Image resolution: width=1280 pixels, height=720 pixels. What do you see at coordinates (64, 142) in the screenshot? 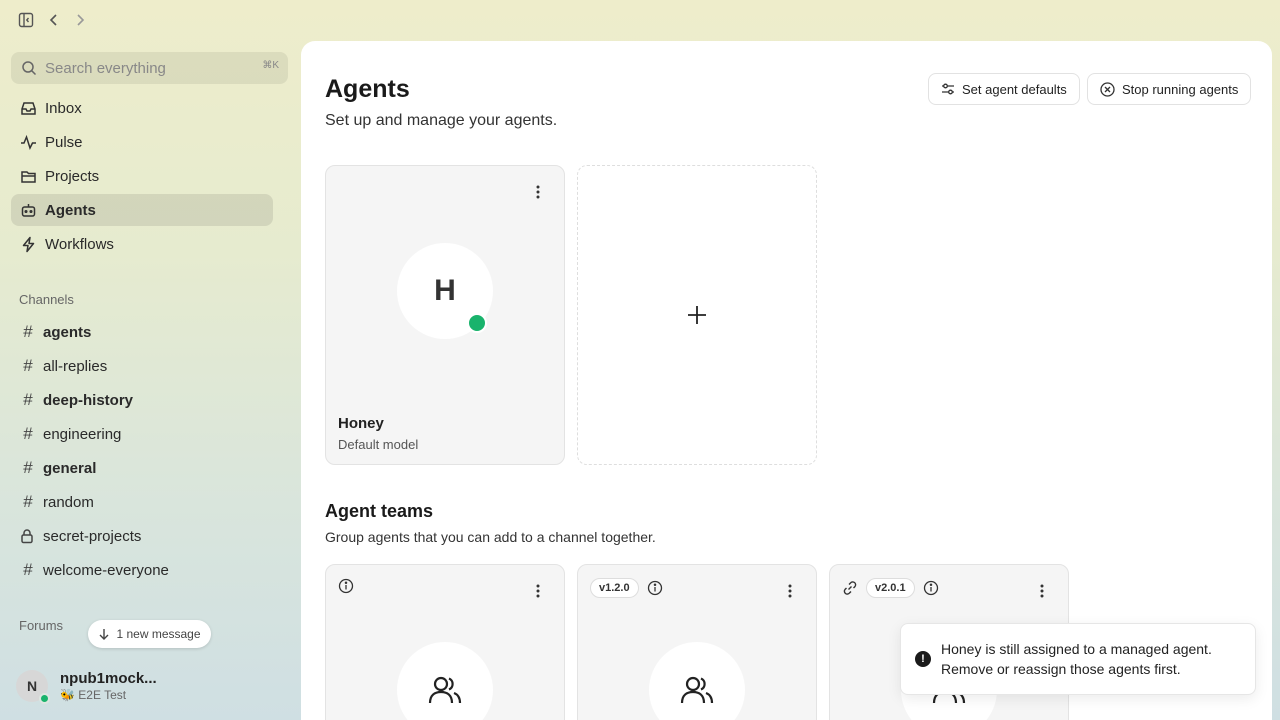
I see `nav-label: Pulse` at bounding box center [64, 142].